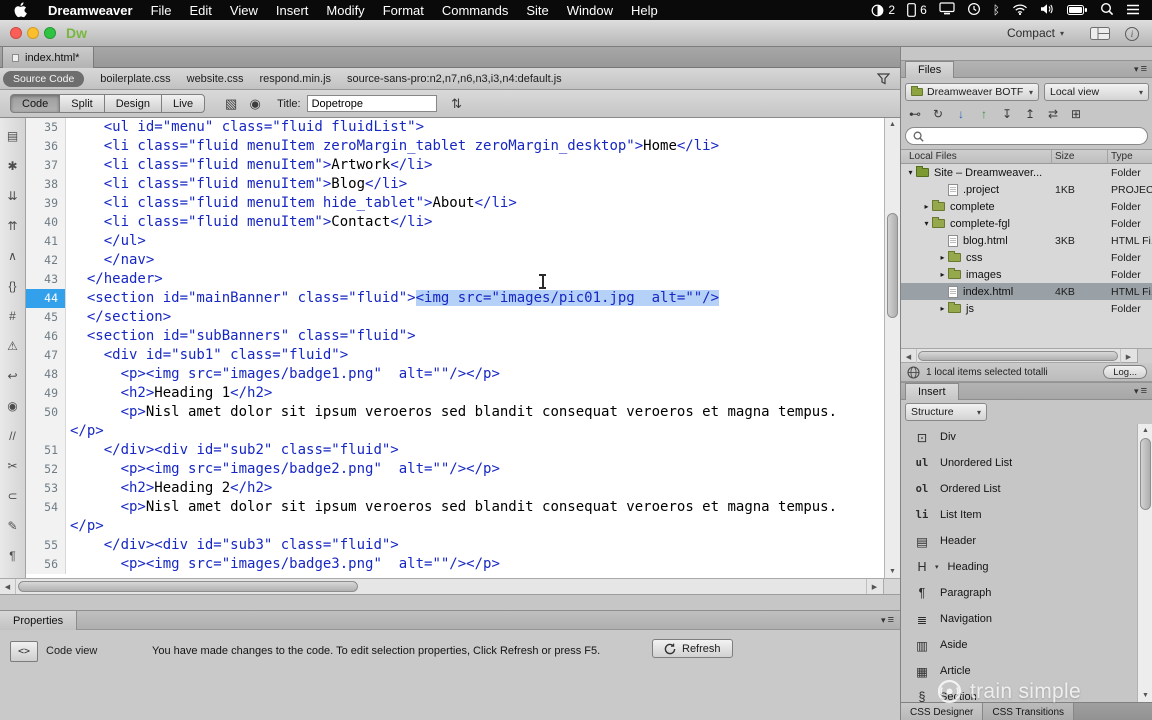  What do you see at coordinates (82, 103) in the screenshot?
I see `view-split-button: Split` at bounding box center [82, 103].